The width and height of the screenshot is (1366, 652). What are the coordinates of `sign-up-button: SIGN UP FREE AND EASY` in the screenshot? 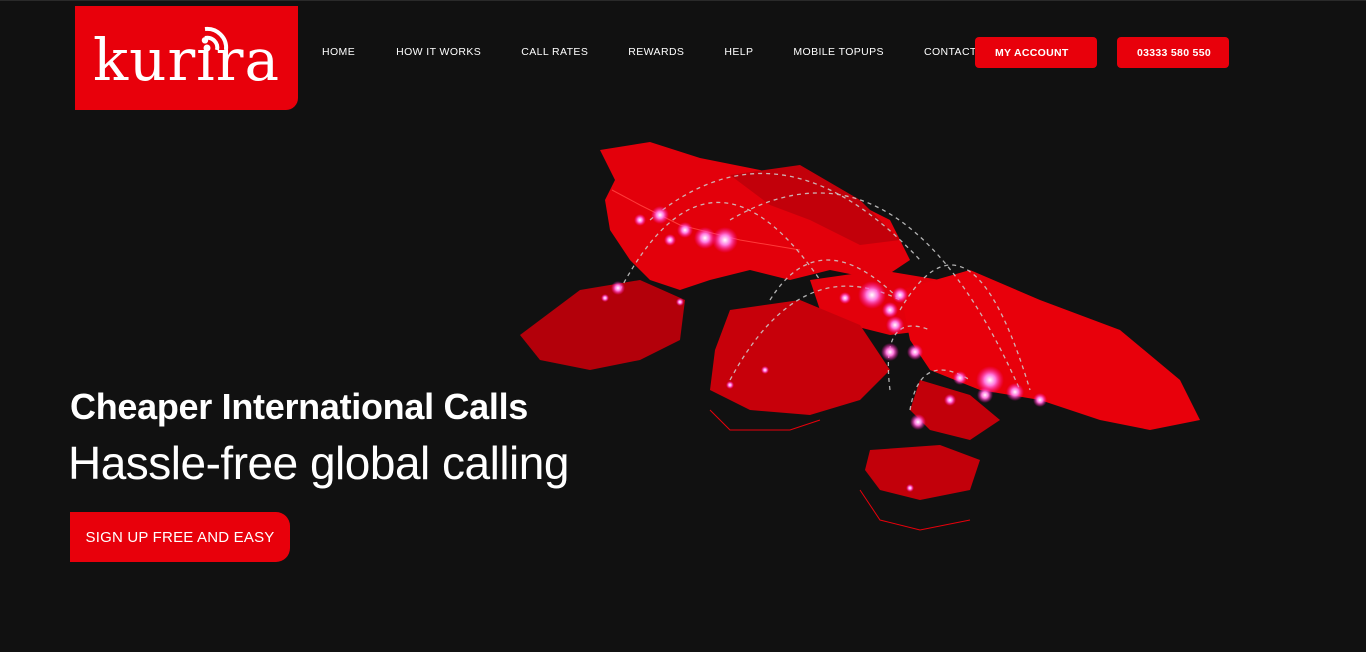 It's located at (180, 537).